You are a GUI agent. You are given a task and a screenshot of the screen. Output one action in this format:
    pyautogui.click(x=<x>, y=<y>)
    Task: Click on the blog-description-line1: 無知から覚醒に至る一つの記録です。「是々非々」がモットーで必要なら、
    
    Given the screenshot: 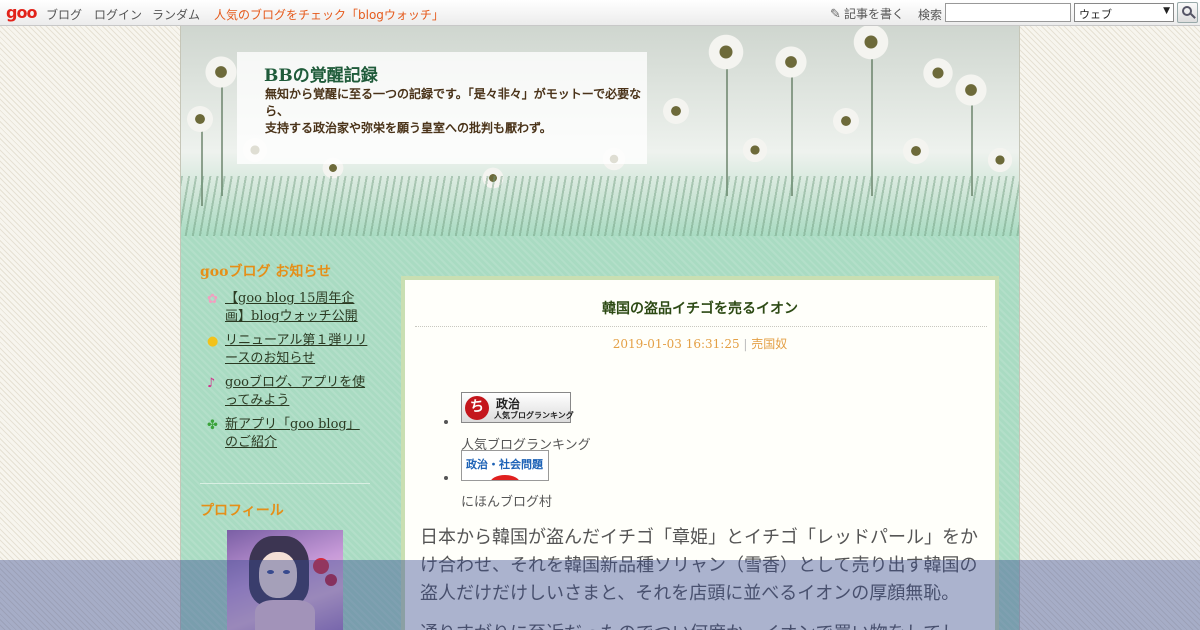 What is the action you would take?
    pyautogui.click(x=453, y=102)
    